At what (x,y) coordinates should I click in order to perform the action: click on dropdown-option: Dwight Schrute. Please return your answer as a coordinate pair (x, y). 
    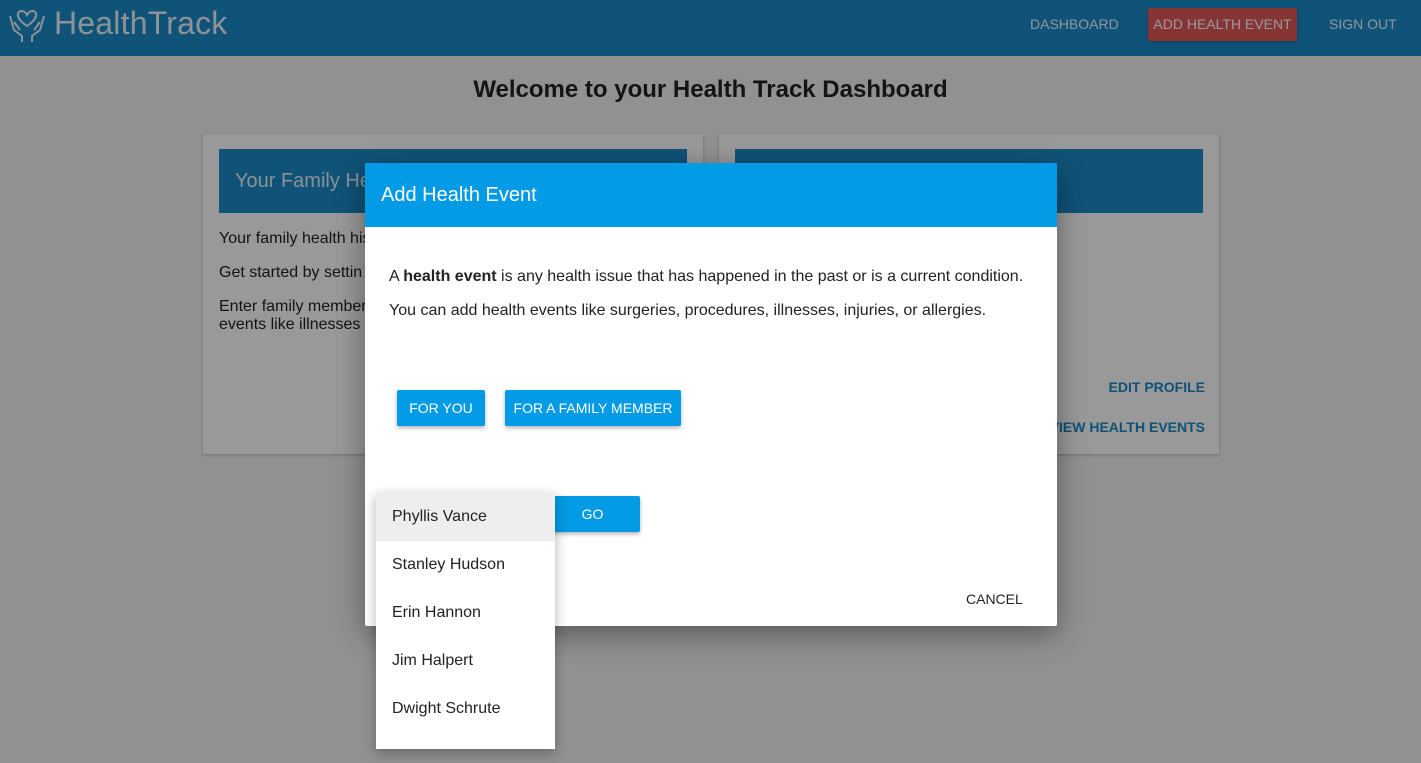
    Looking at the image, I should click on (465, 709).